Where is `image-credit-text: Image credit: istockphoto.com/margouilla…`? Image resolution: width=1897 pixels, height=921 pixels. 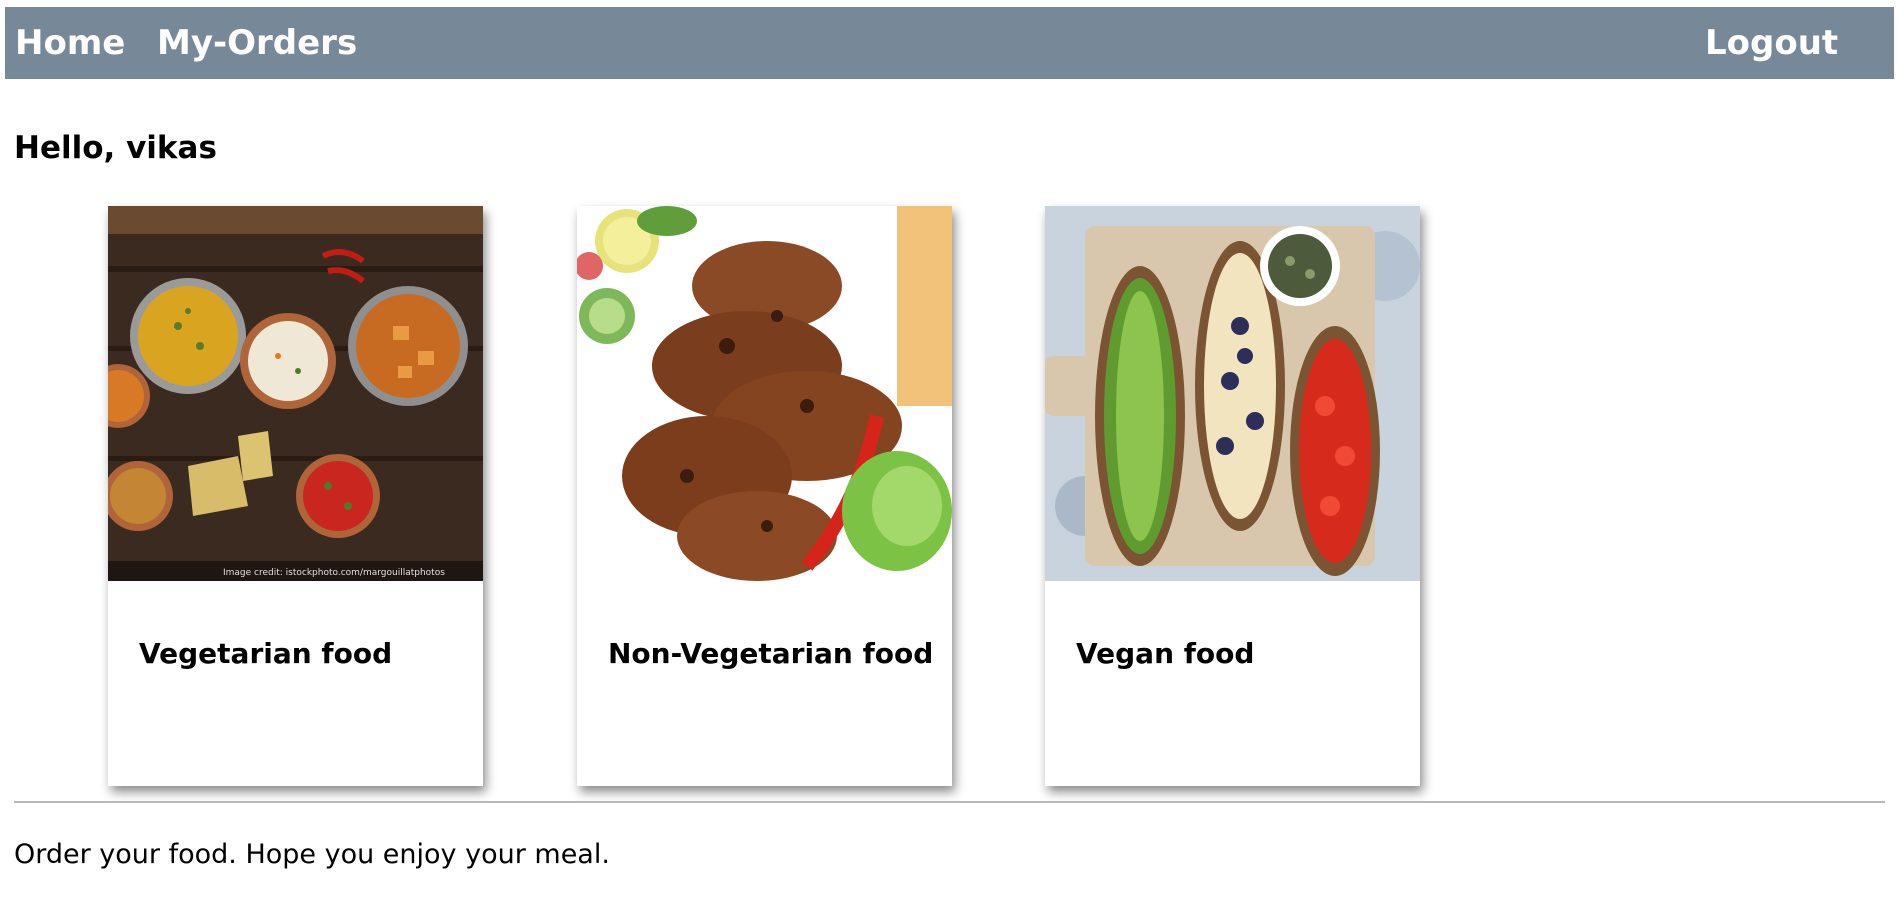 image-credit-text: Image credit: istockphoto.com/margouilla… is located at coordinates (334, 573).